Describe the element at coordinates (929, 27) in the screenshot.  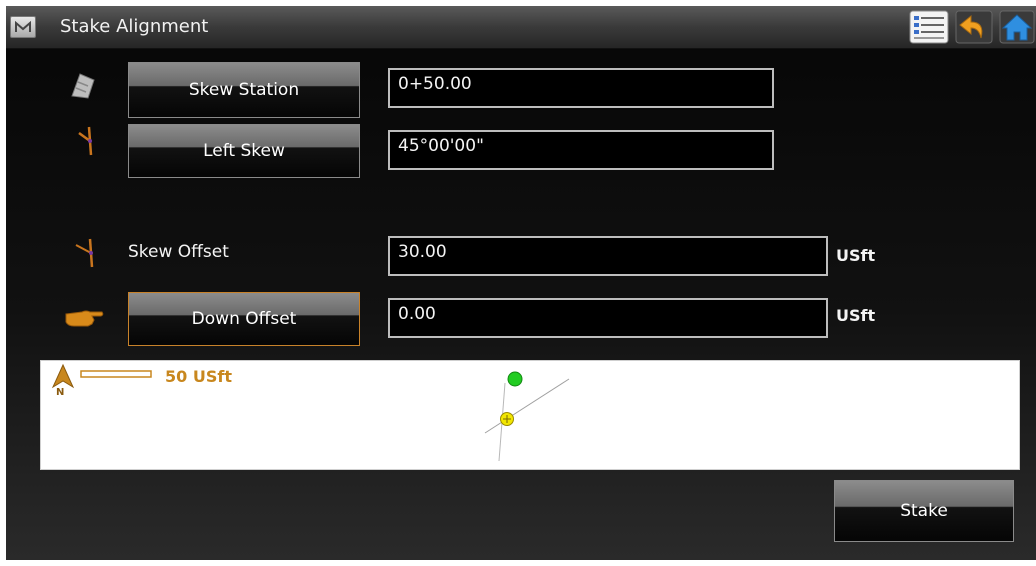
I see `list-icon` at that location.